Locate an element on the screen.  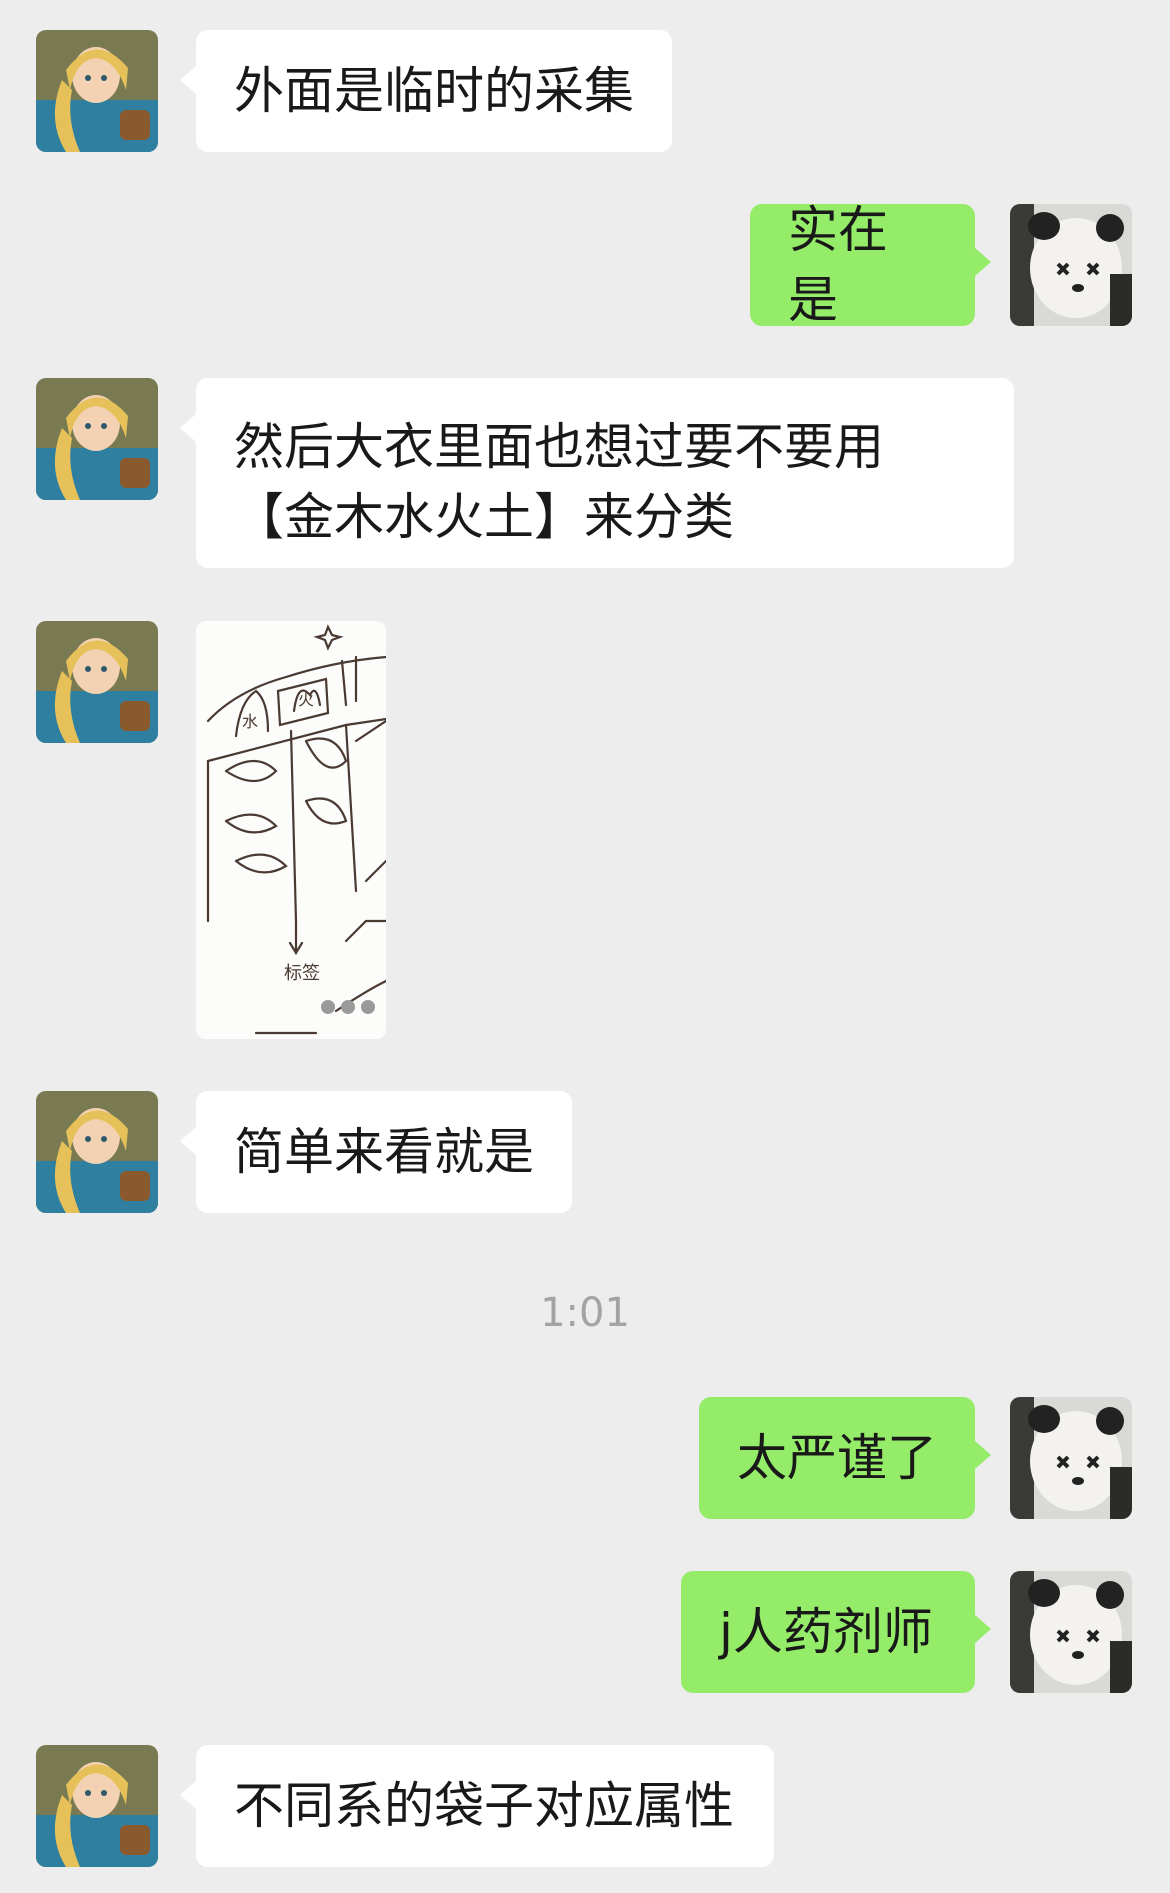
message-bubble: 然后大衣里面也想过要不要用【金木水火土】来分类 is located at coordinates (605, 473).